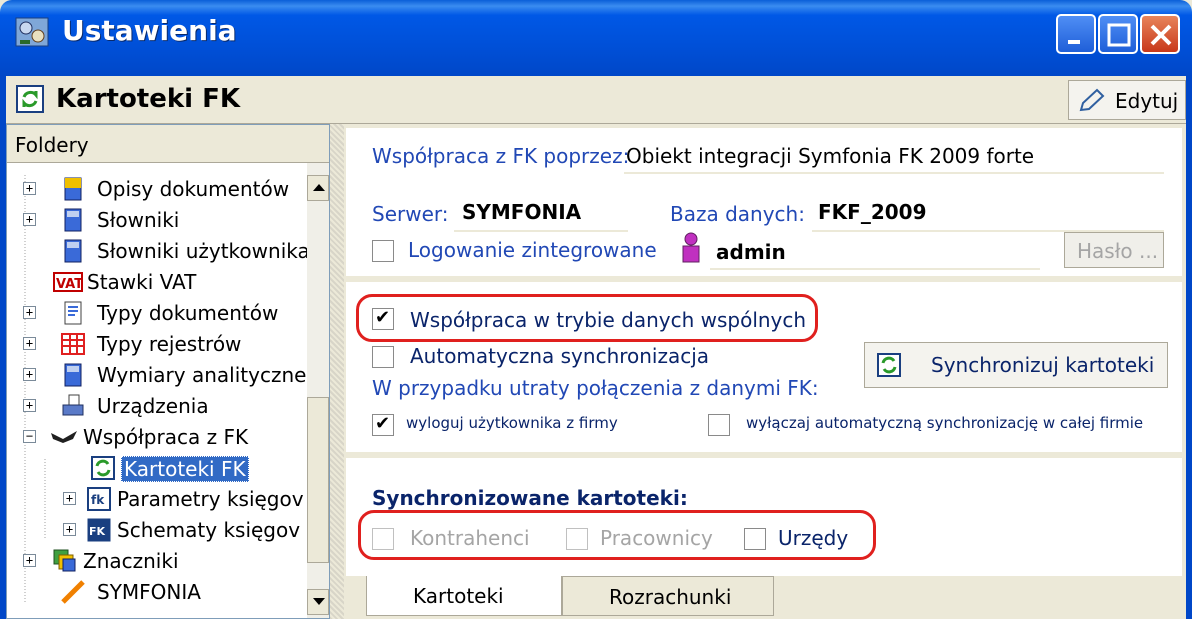 This screenshot has height=619, width=1192. I want to click on tab-rozrachunki-label: Rozrachunki, so click(670, 597).